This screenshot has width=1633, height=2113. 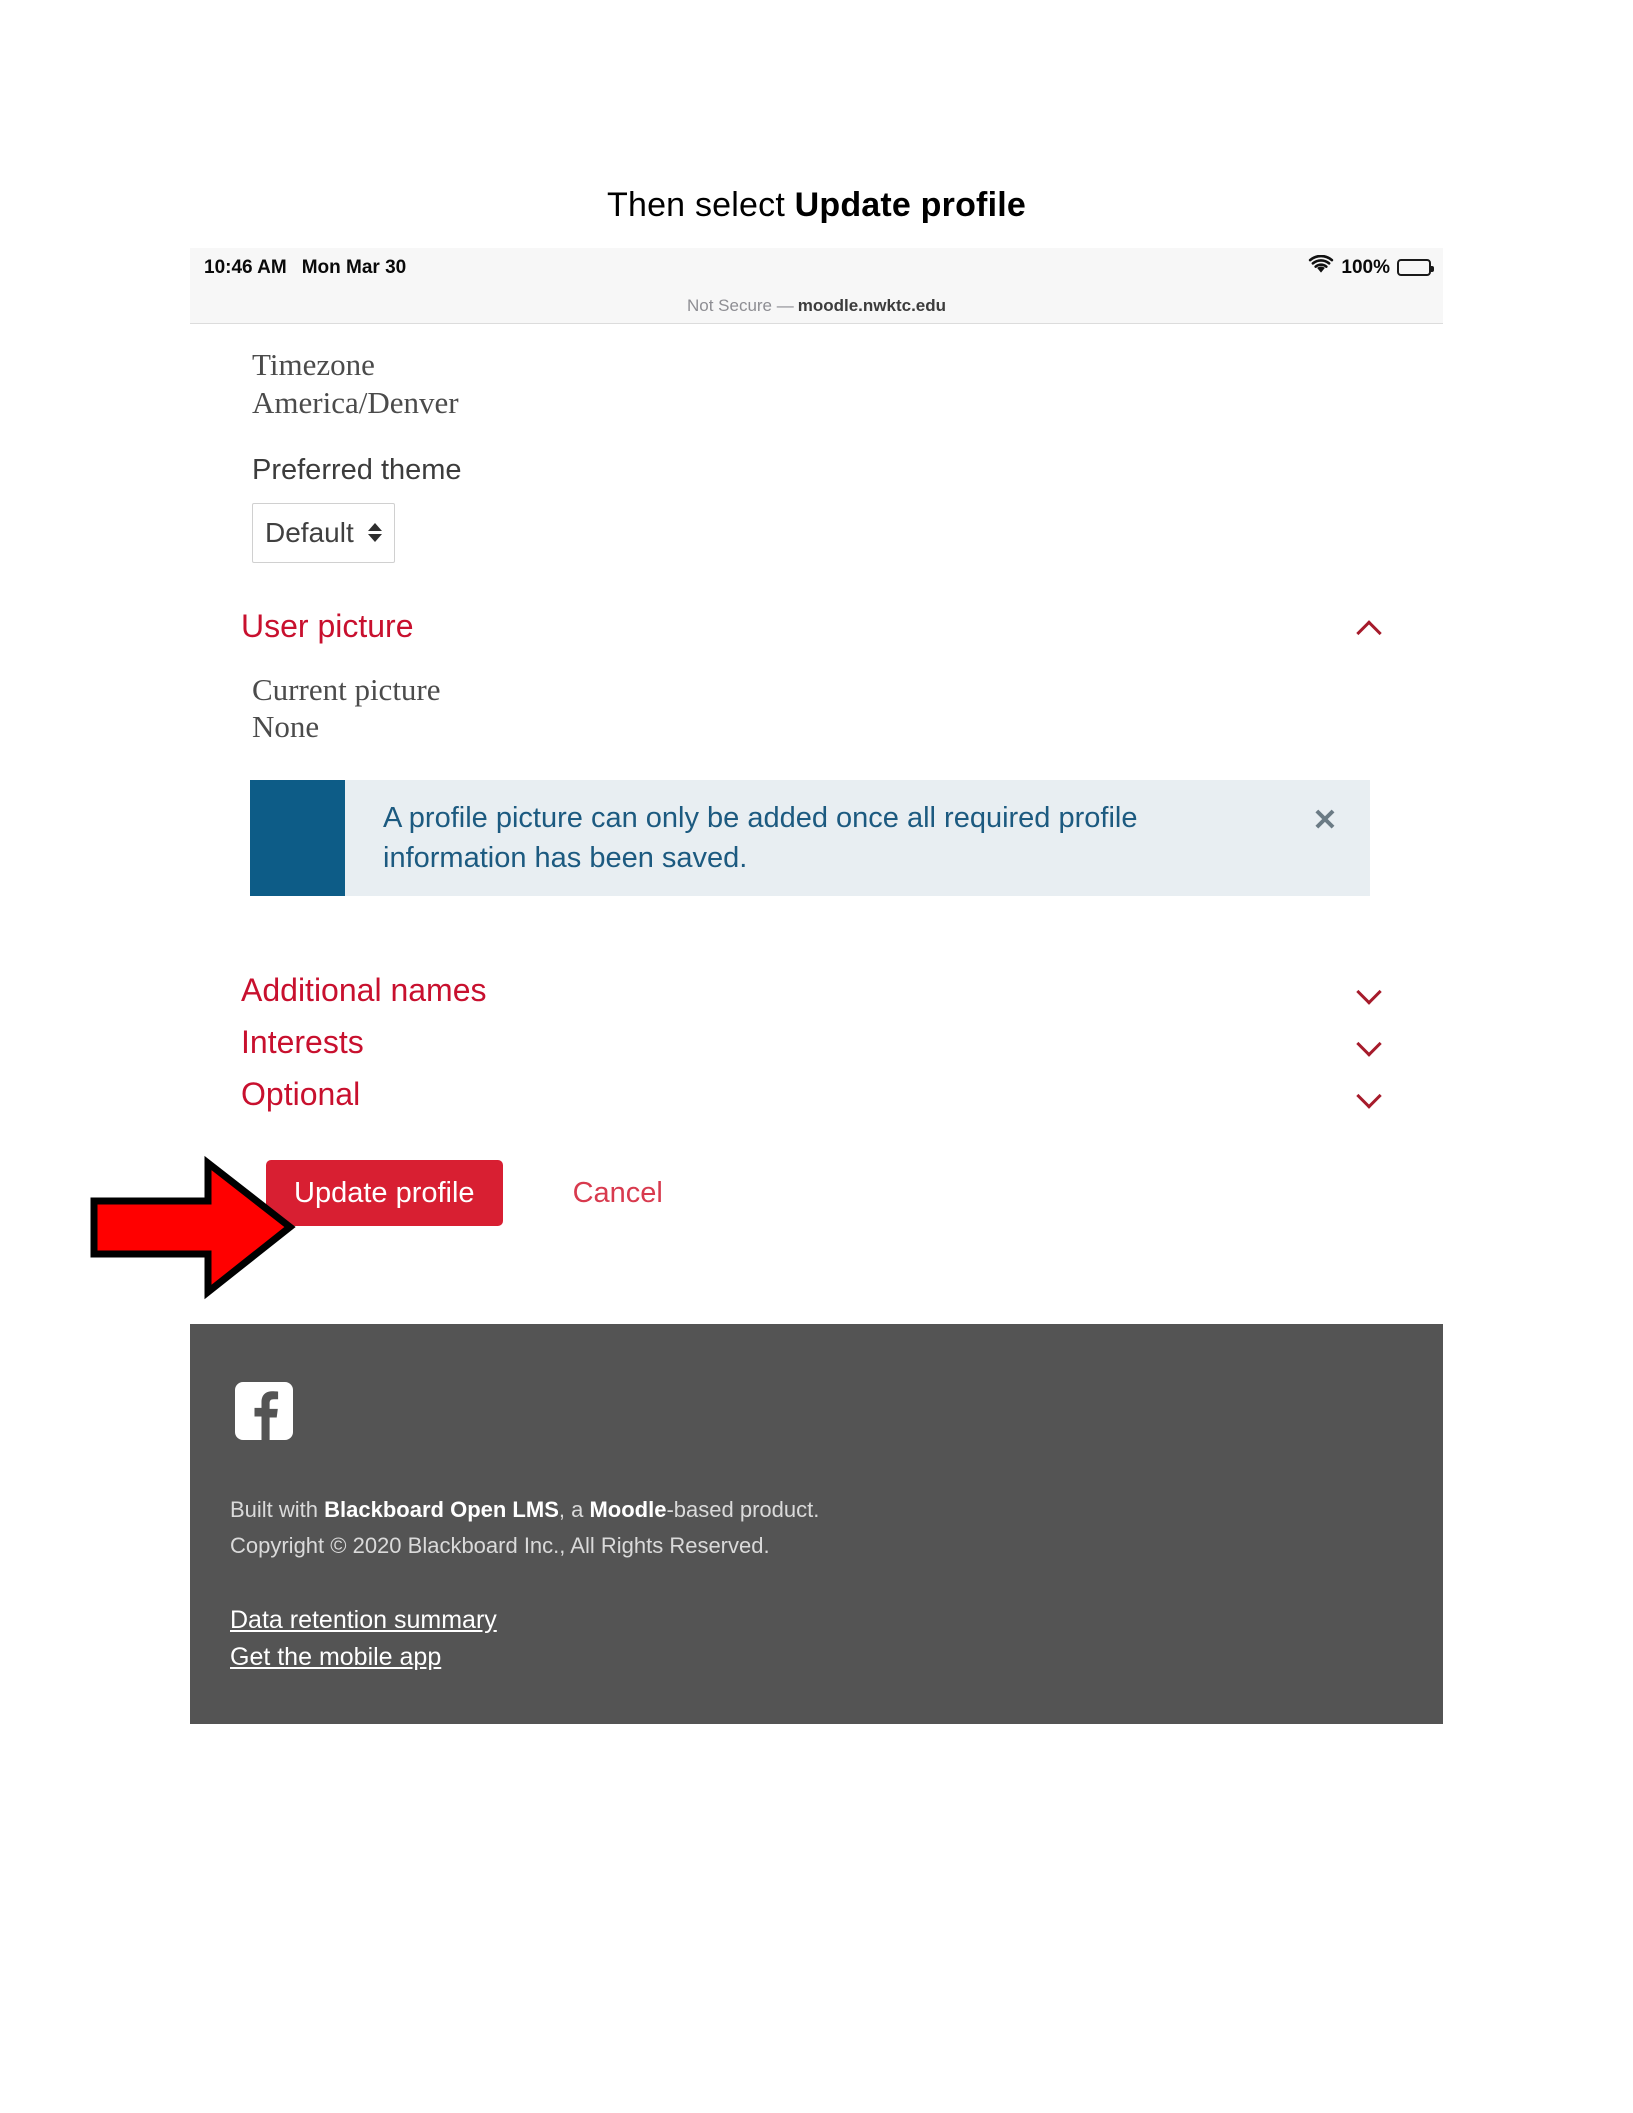 I want to click on preferred-theme-field: Preferred theme Default, so click(x=816, y=492).